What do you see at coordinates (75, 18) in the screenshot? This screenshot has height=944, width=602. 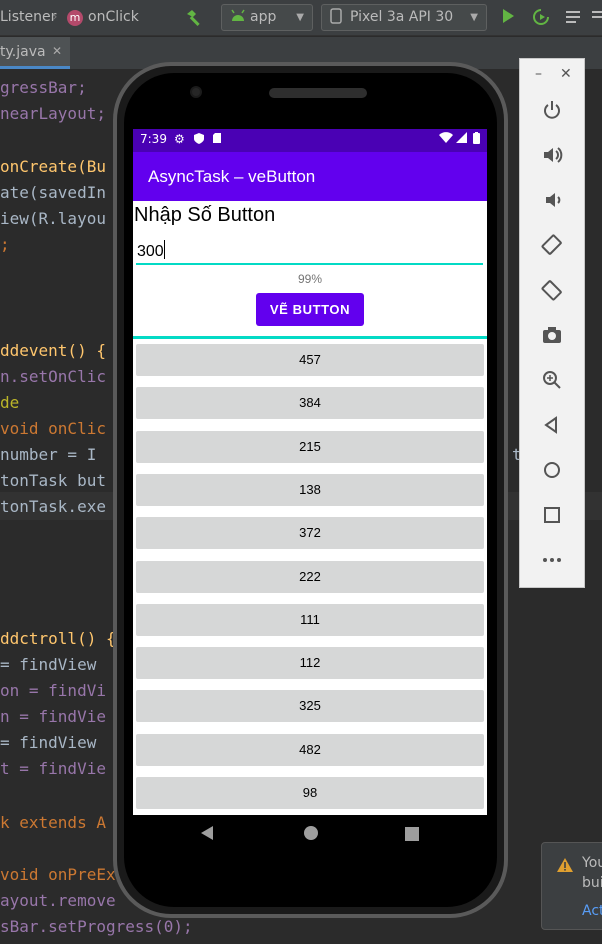 I see `method-icon: m` at bounding box center [75, 18].